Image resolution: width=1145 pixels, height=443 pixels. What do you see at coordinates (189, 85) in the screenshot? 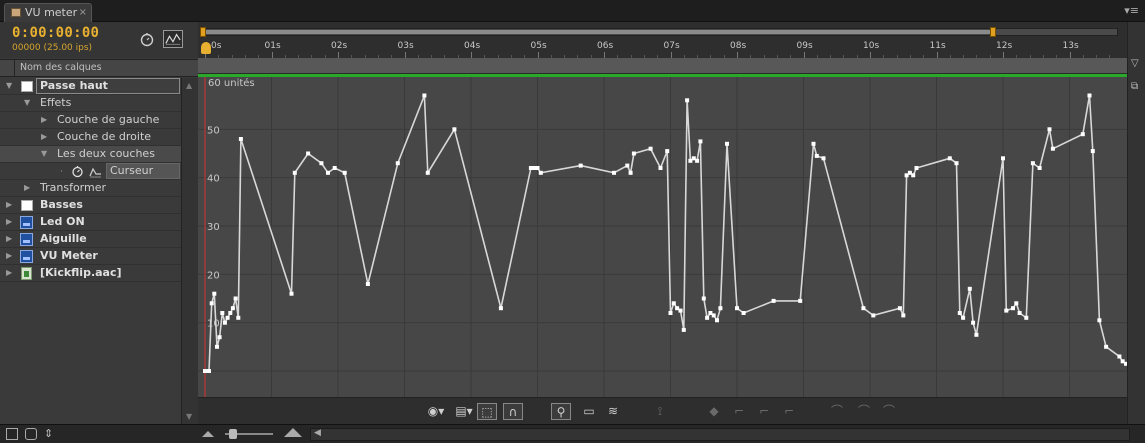
I see `scroll-up-icon: ▲` at bounding box center [189, 85].